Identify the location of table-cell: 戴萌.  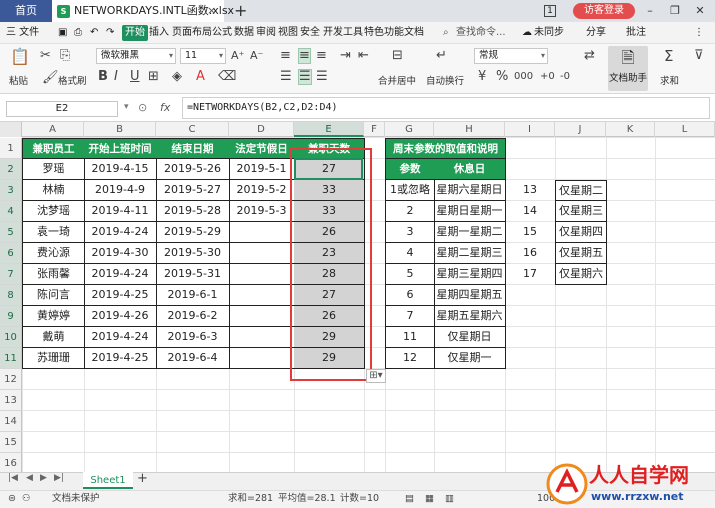
(53, 337).